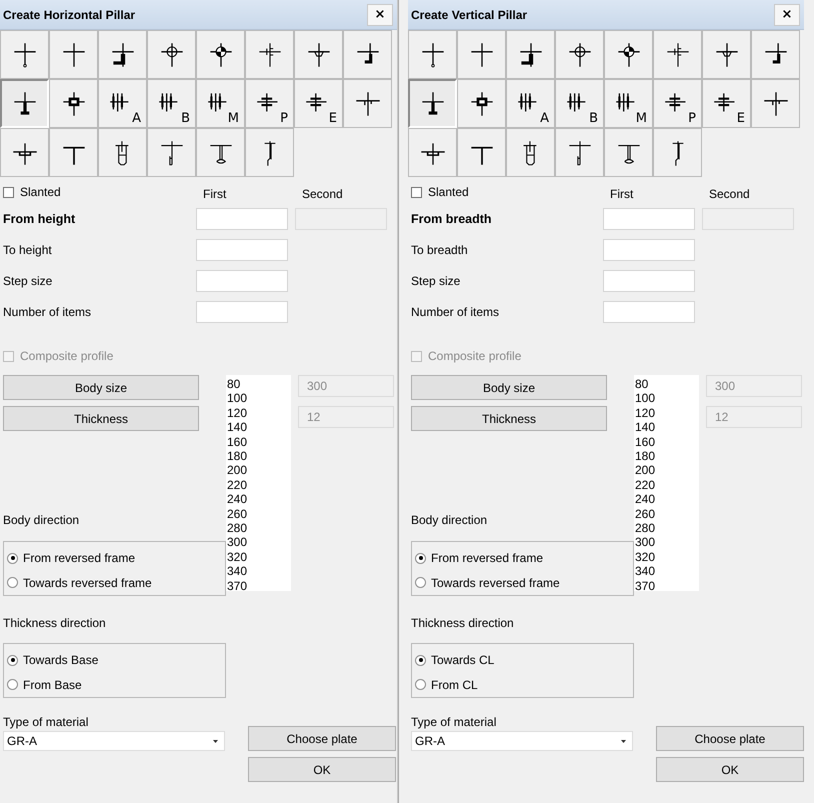 This screenshot has width=814, height=803. I want to click on list-item: 140, so click(666, 427).